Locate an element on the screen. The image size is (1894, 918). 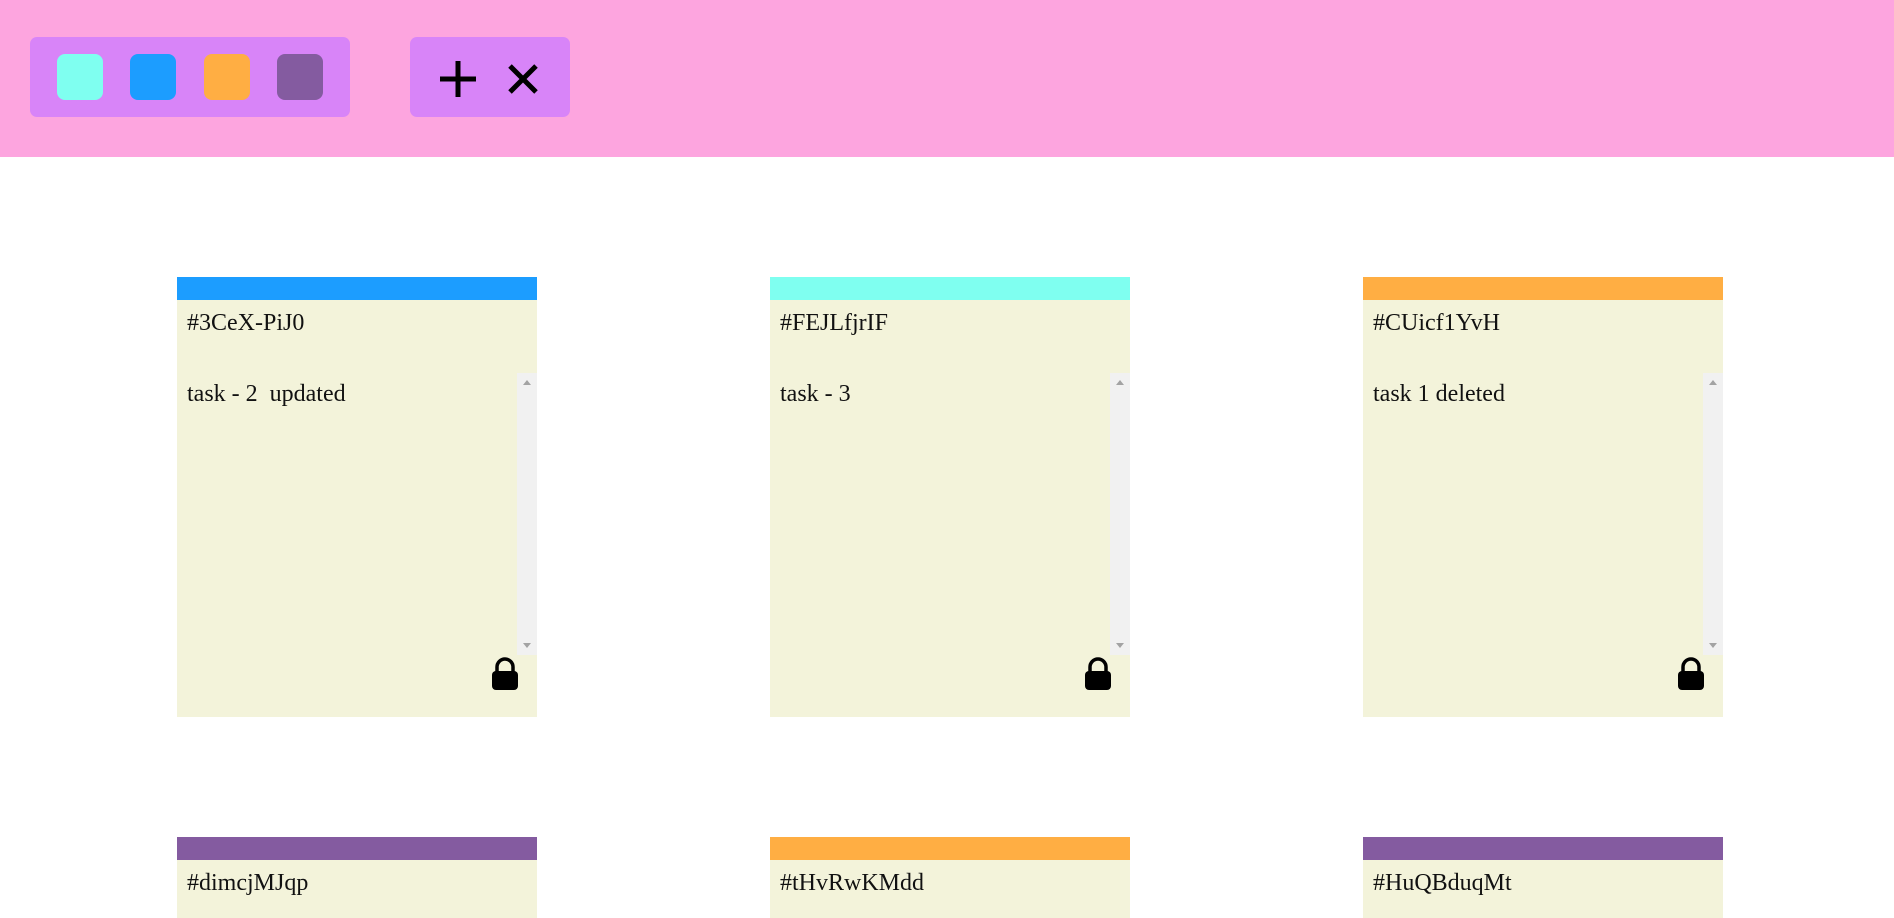
ticket-card: #CUicf1YvH task 1 deleted is located at coordinates (1543, 497).